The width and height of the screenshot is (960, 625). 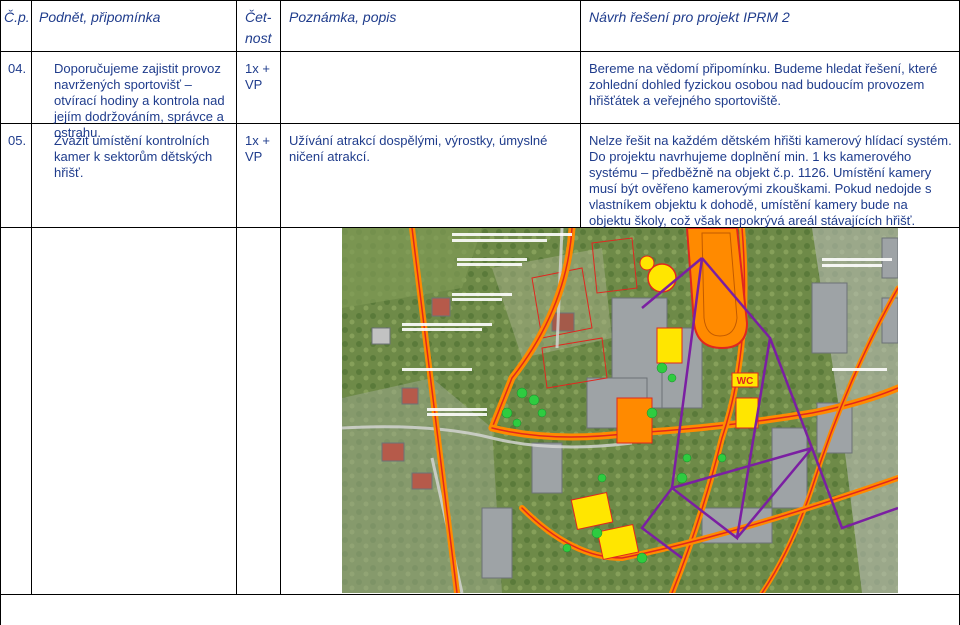 What do you see at coordinates (343, 17) in the screenshot?
I see `header-note: Poznámka, popis` at bounding box center [343, 17].